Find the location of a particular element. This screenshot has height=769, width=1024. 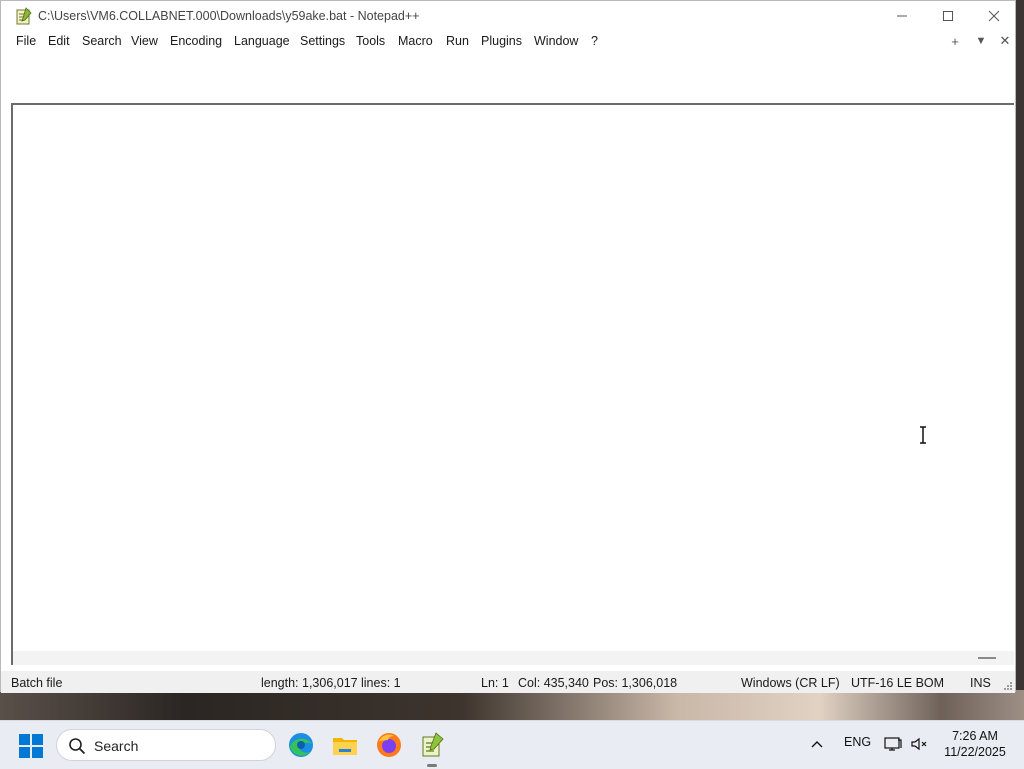

resize-grip-icon is located at coordinates (1008, 686).